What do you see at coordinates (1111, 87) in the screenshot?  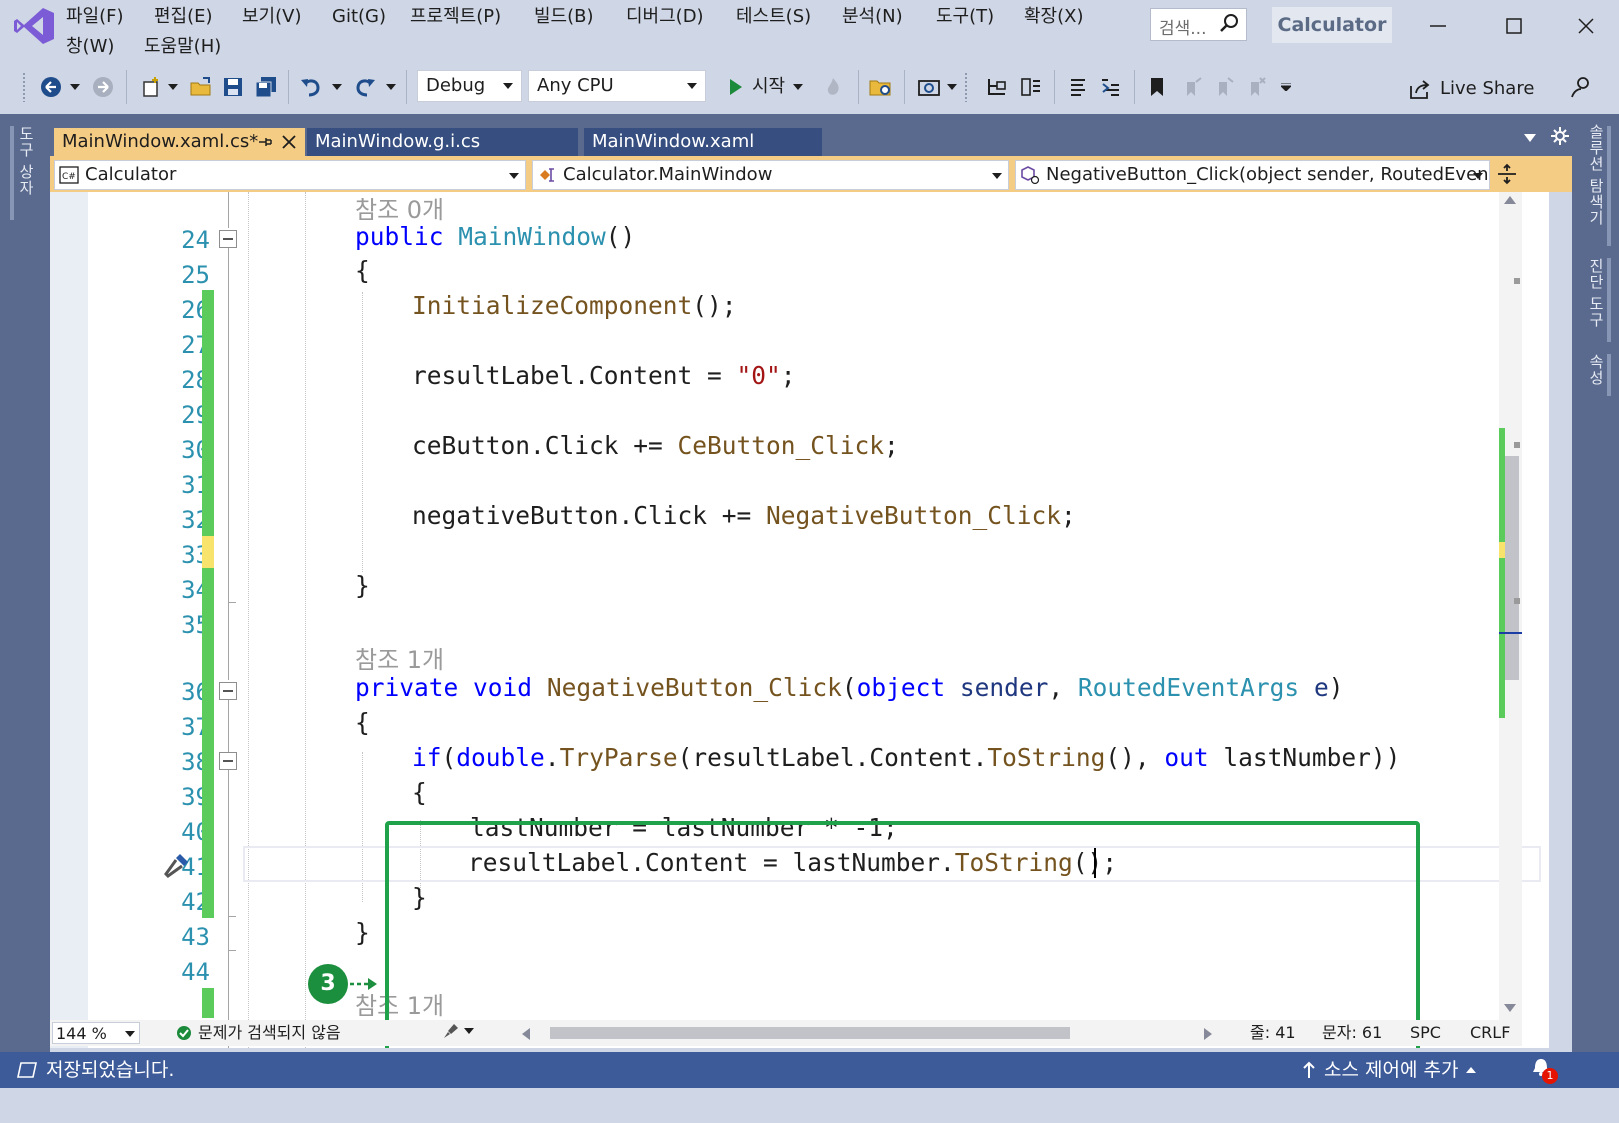 I see `uncomment-button` at bounding box center [1111, 87].